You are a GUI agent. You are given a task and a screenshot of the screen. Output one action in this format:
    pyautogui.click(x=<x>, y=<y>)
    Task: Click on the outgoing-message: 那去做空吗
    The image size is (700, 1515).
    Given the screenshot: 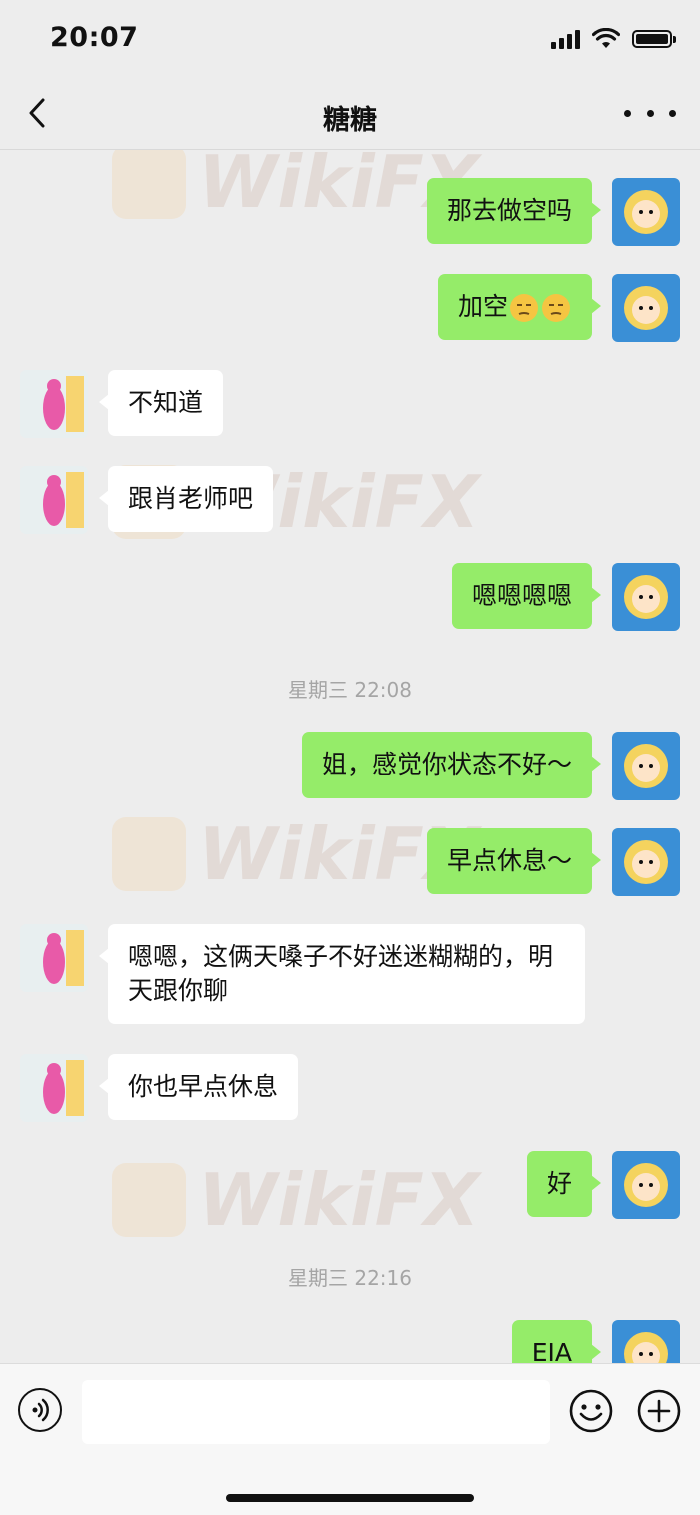 What is the action you would take?
    pyautogui.click(x=514, y=211)
    